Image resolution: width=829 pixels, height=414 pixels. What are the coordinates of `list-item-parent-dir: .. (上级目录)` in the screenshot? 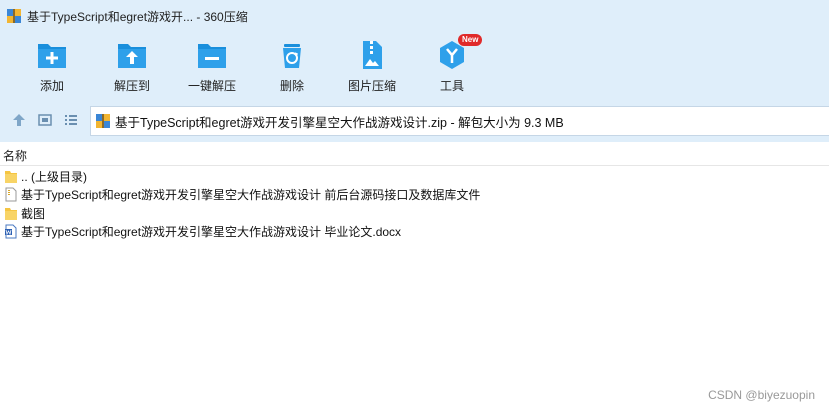 It's located at (414, 176).